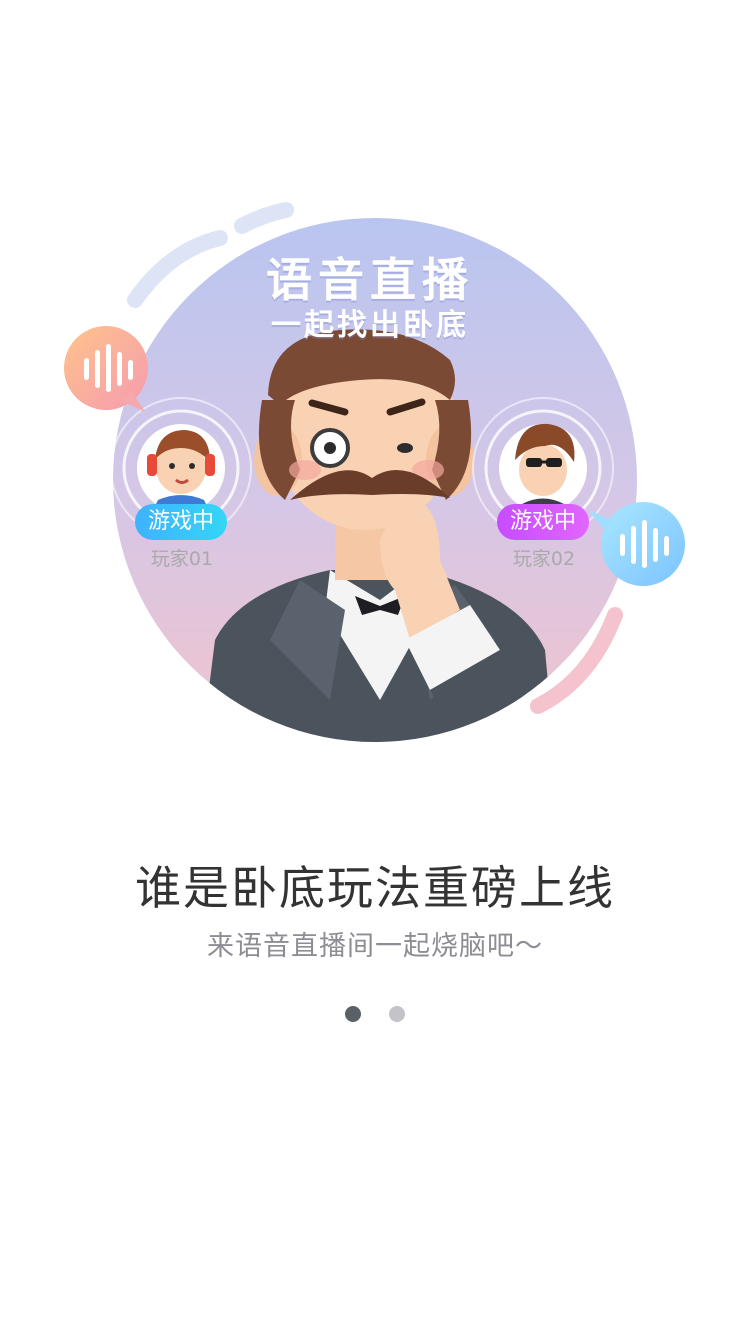 Image resolution: width=750 pixels, height=1334 pixels. Describe the element at coordinates (375, 1015) in the screenshot. I see `page-indicator` at that location.